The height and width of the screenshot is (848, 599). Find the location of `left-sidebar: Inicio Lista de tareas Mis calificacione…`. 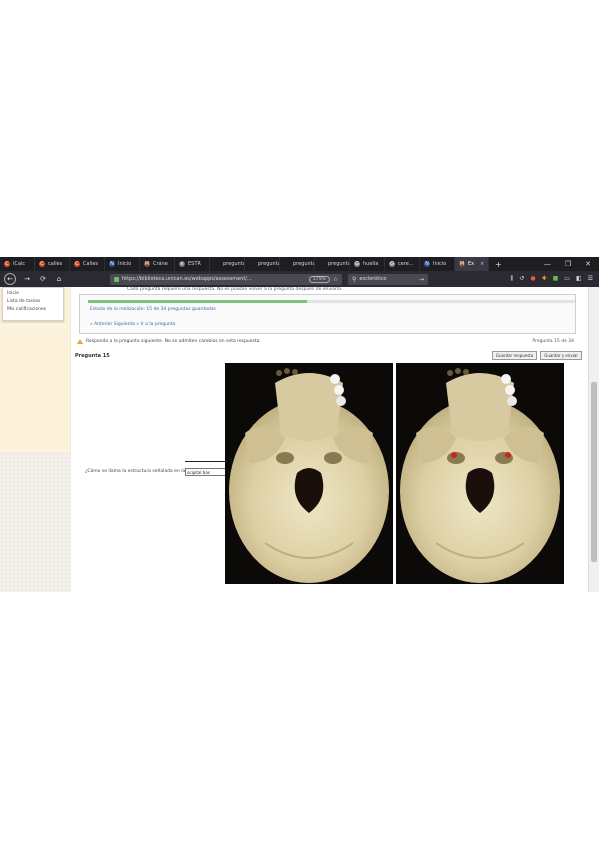

left-sidebar: Inicio Lista de tareas Mis calificacione… is located at coordinates (35, 439).